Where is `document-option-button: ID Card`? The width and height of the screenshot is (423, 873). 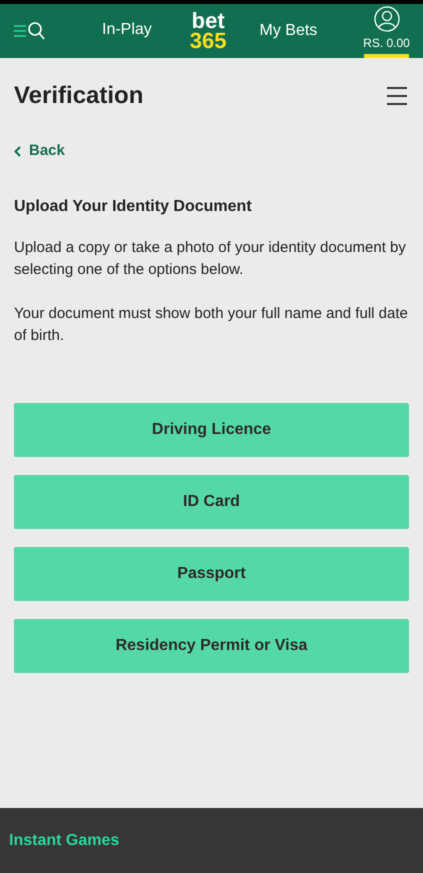
document-option-button: ID Card is located at coordinates (211, 501).